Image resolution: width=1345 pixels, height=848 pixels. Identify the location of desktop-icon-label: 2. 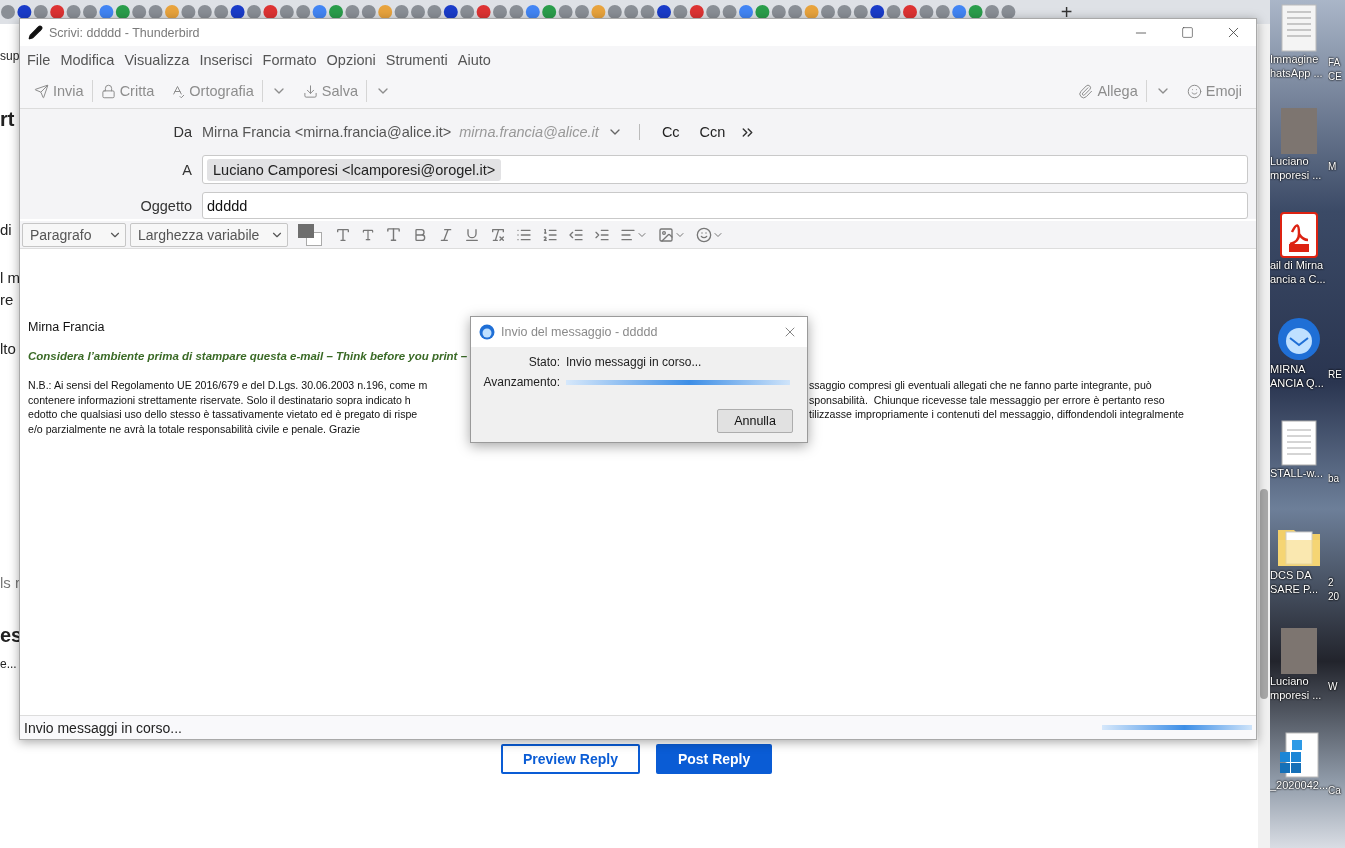
(1331, 583).